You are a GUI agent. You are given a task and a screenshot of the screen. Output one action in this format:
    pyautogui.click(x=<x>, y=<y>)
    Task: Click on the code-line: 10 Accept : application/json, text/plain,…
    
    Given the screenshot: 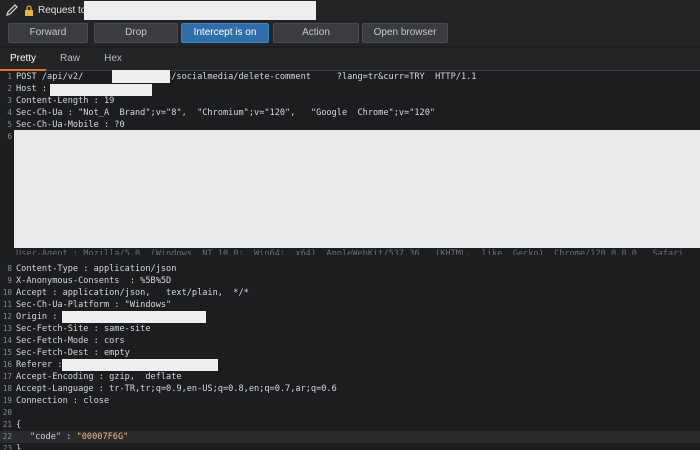 What is the action you would take?
    pyautogui.click(x=125, y=293)
    